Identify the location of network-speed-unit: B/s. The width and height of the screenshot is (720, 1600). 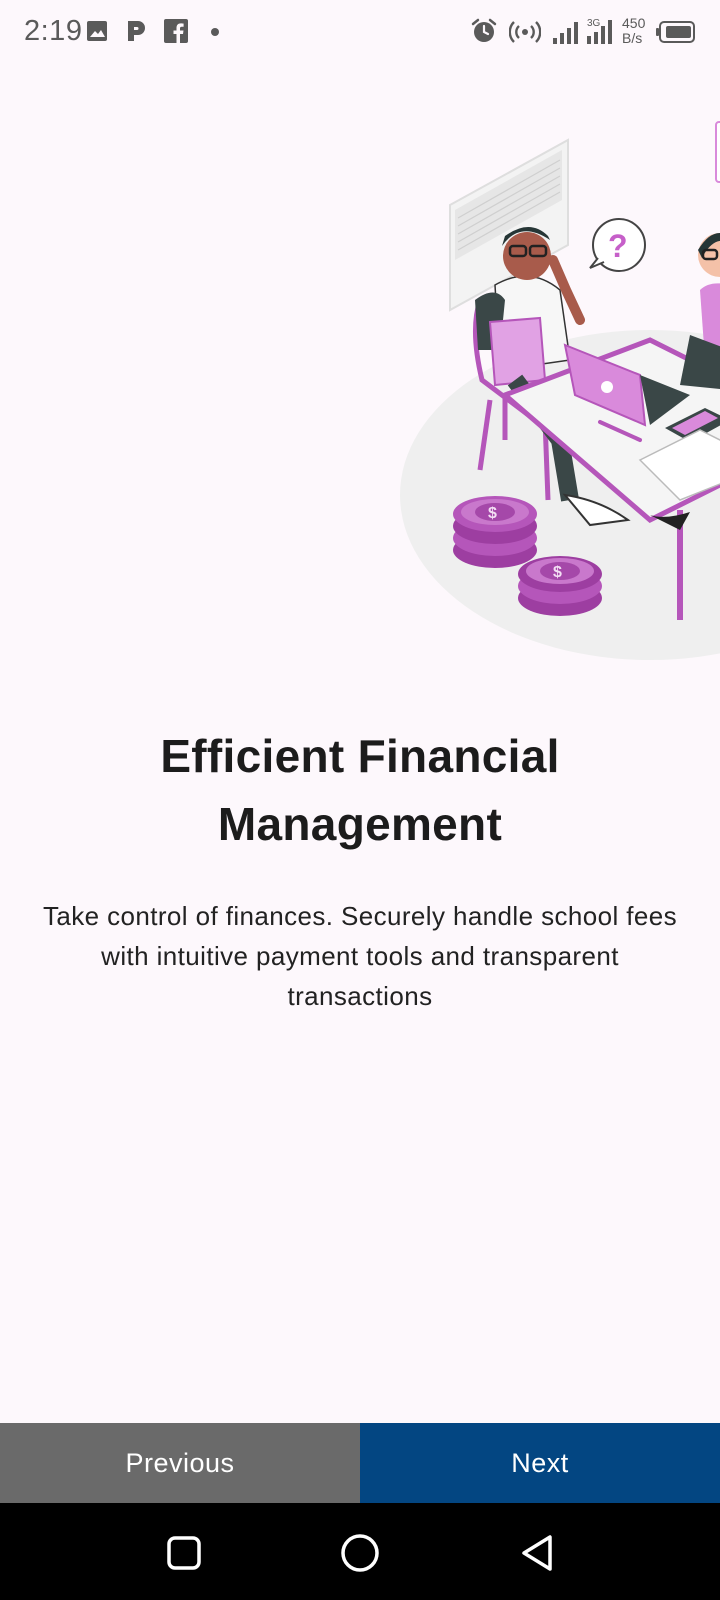
(632, 38).